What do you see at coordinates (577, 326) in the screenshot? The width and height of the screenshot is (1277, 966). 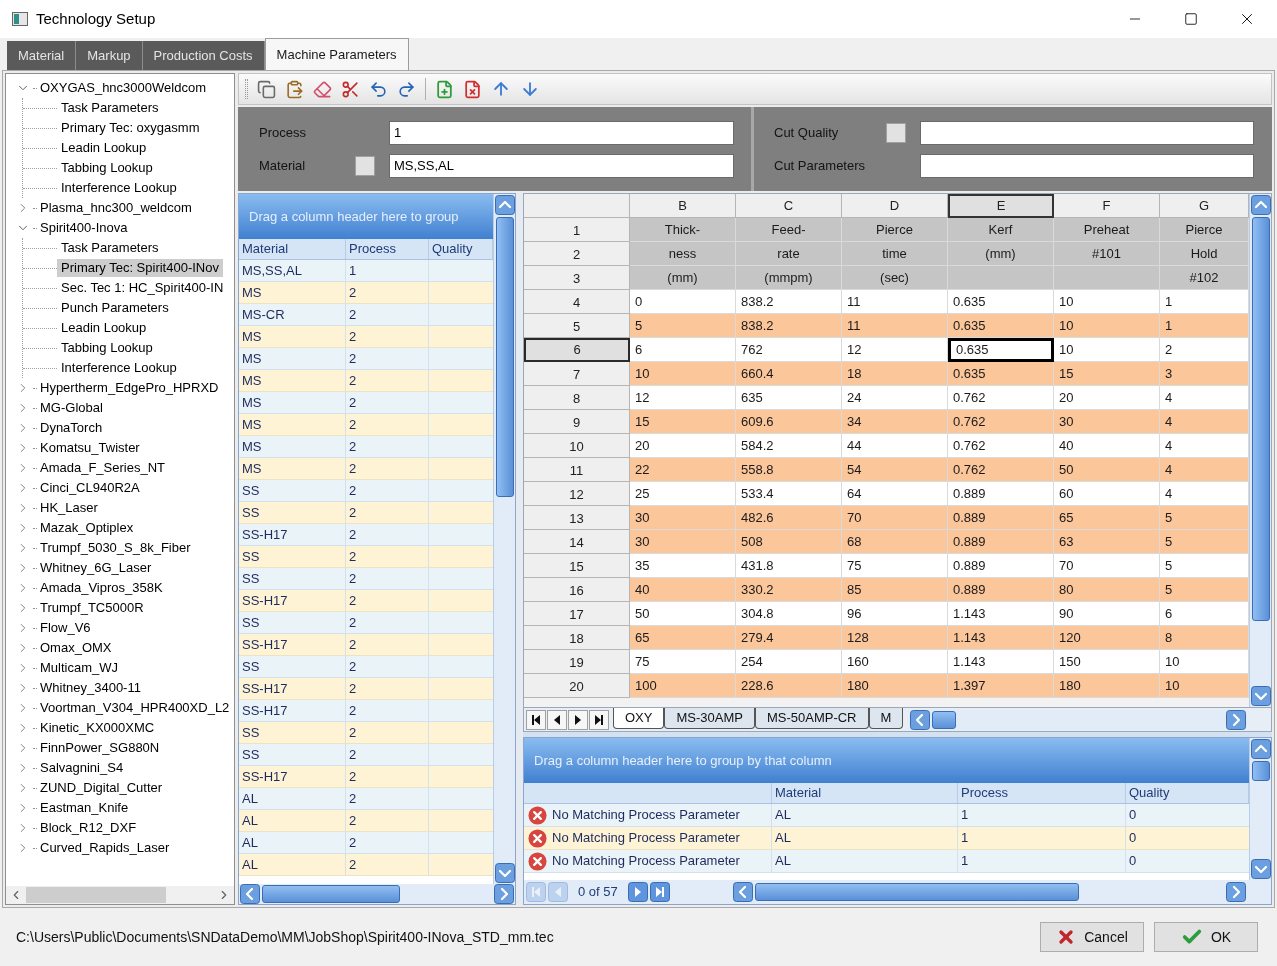 I see `row-header: 5` at bounding box center [577, 326].